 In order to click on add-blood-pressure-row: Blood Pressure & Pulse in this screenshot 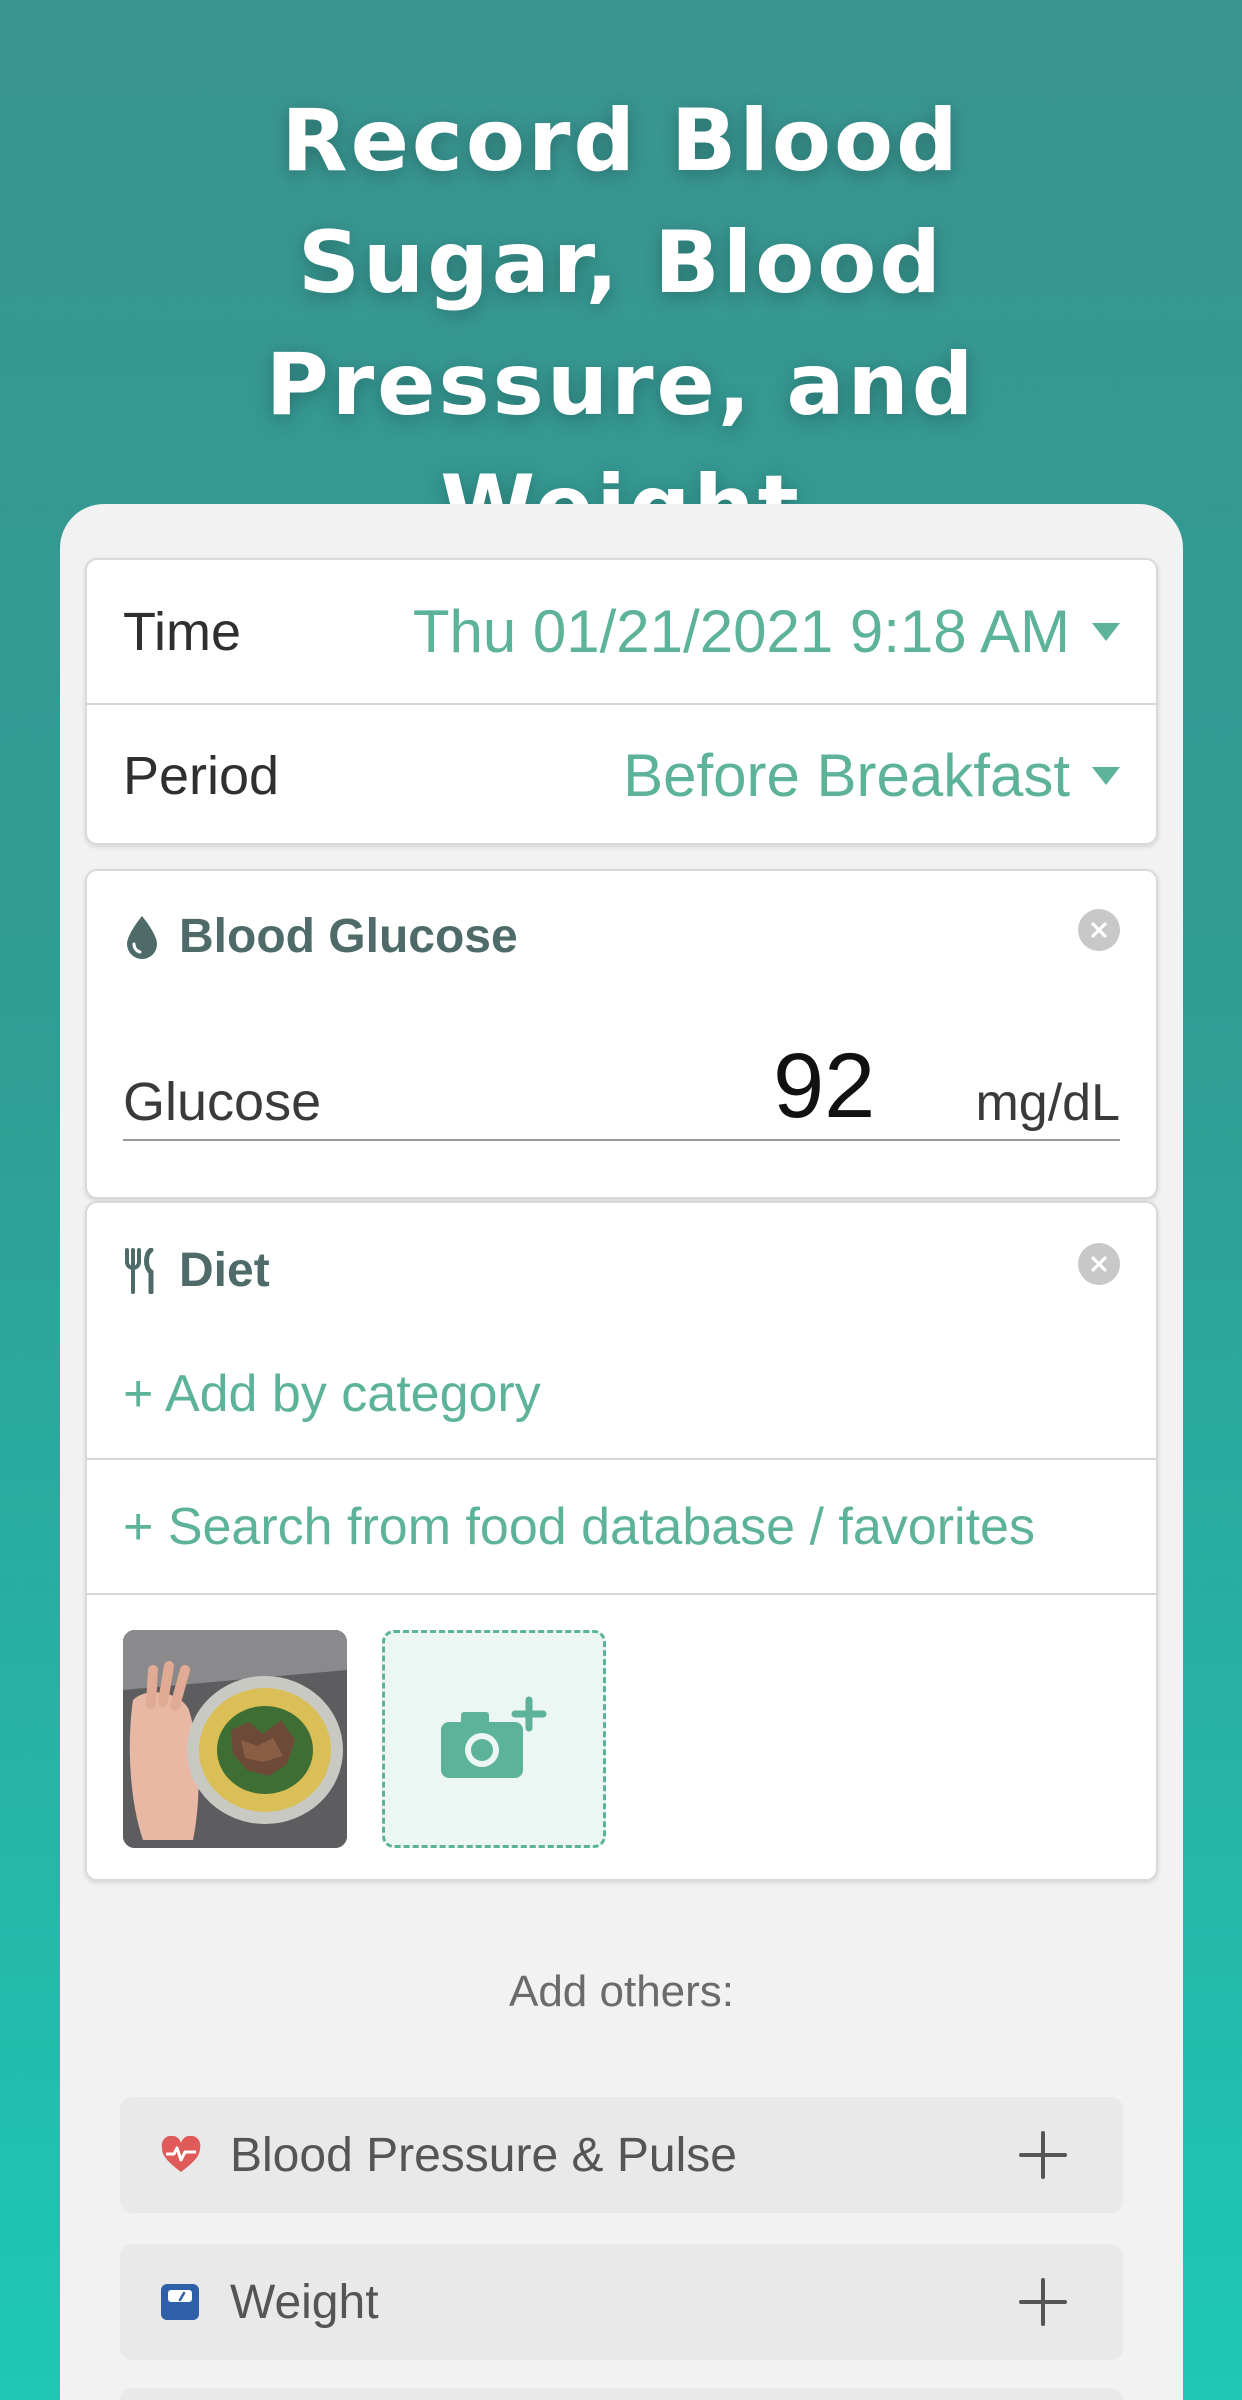, I will do `click(621, 2155)`.